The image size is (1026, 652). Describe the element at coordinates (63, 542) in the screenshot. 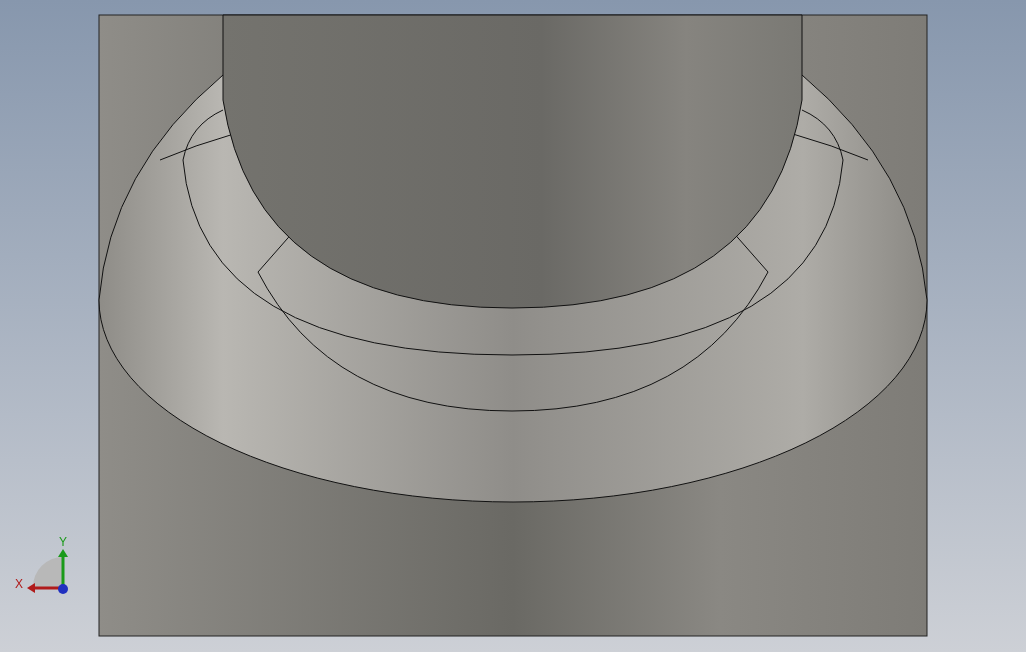

I see `y-axis-label: Y` at that location.